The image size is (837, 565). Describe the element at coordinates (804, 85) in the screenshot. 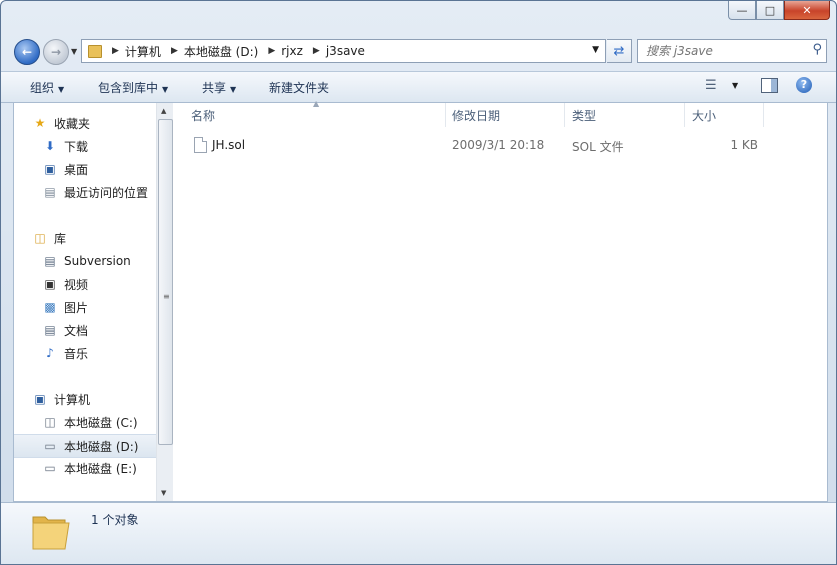

I see `help-icon: ?` at that location.